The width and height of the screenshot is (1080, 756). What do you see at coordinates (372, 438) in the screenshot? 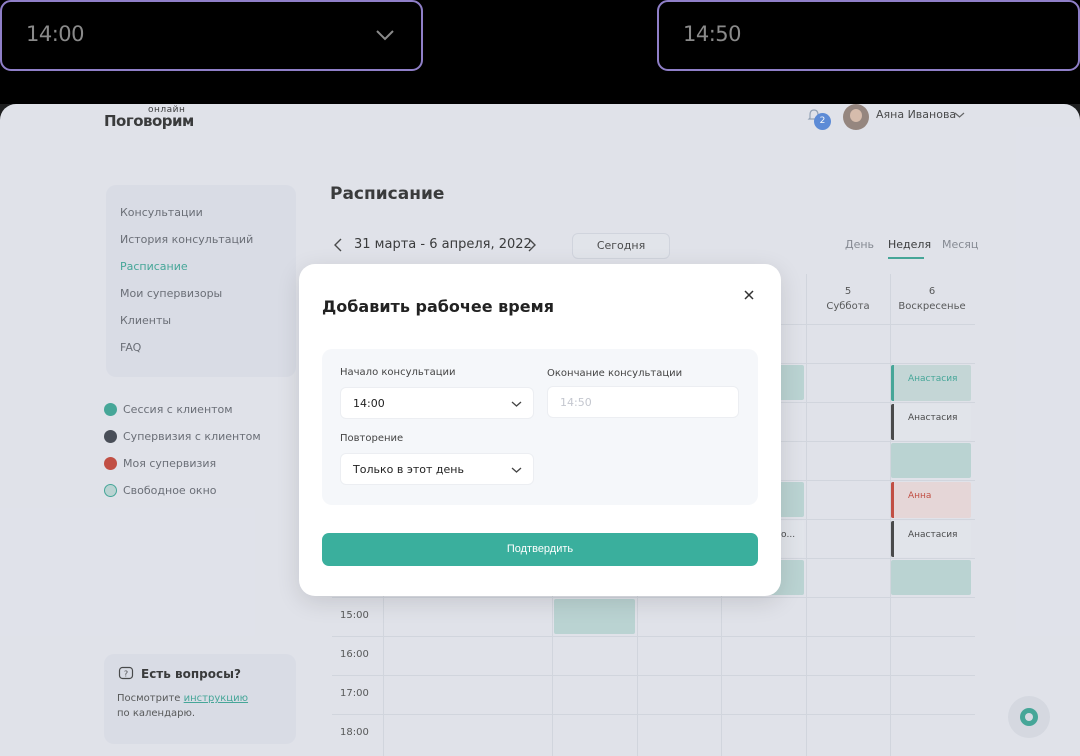
I see `repeat-label: Повторение` at bounding box center [372, 438].